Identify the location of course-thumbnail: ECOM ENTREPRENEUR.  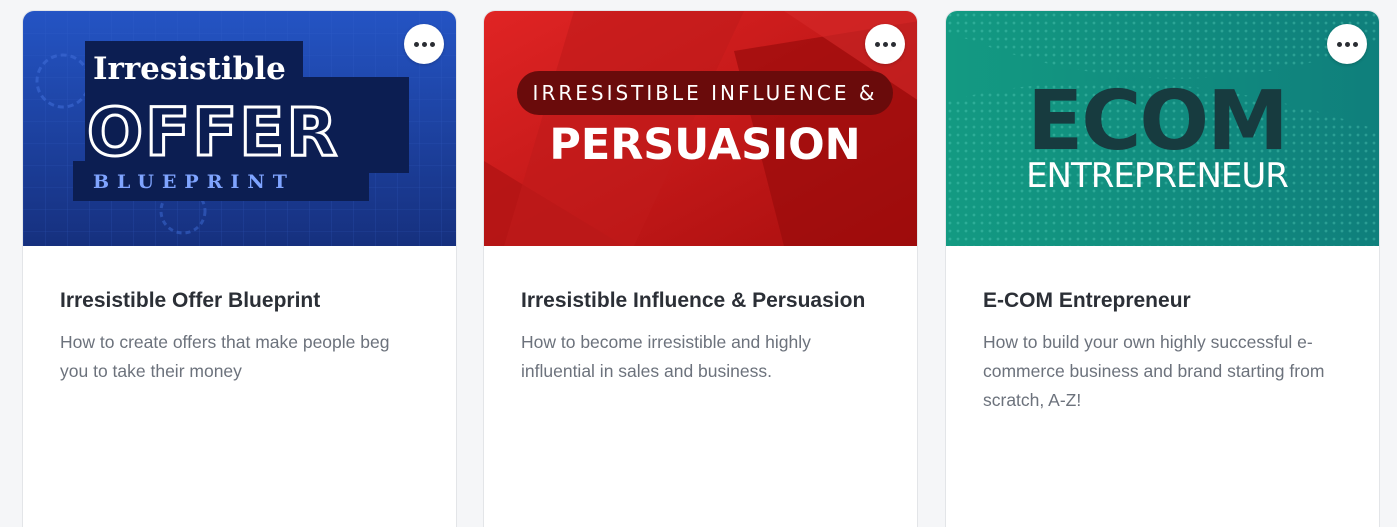
(1162, 128).